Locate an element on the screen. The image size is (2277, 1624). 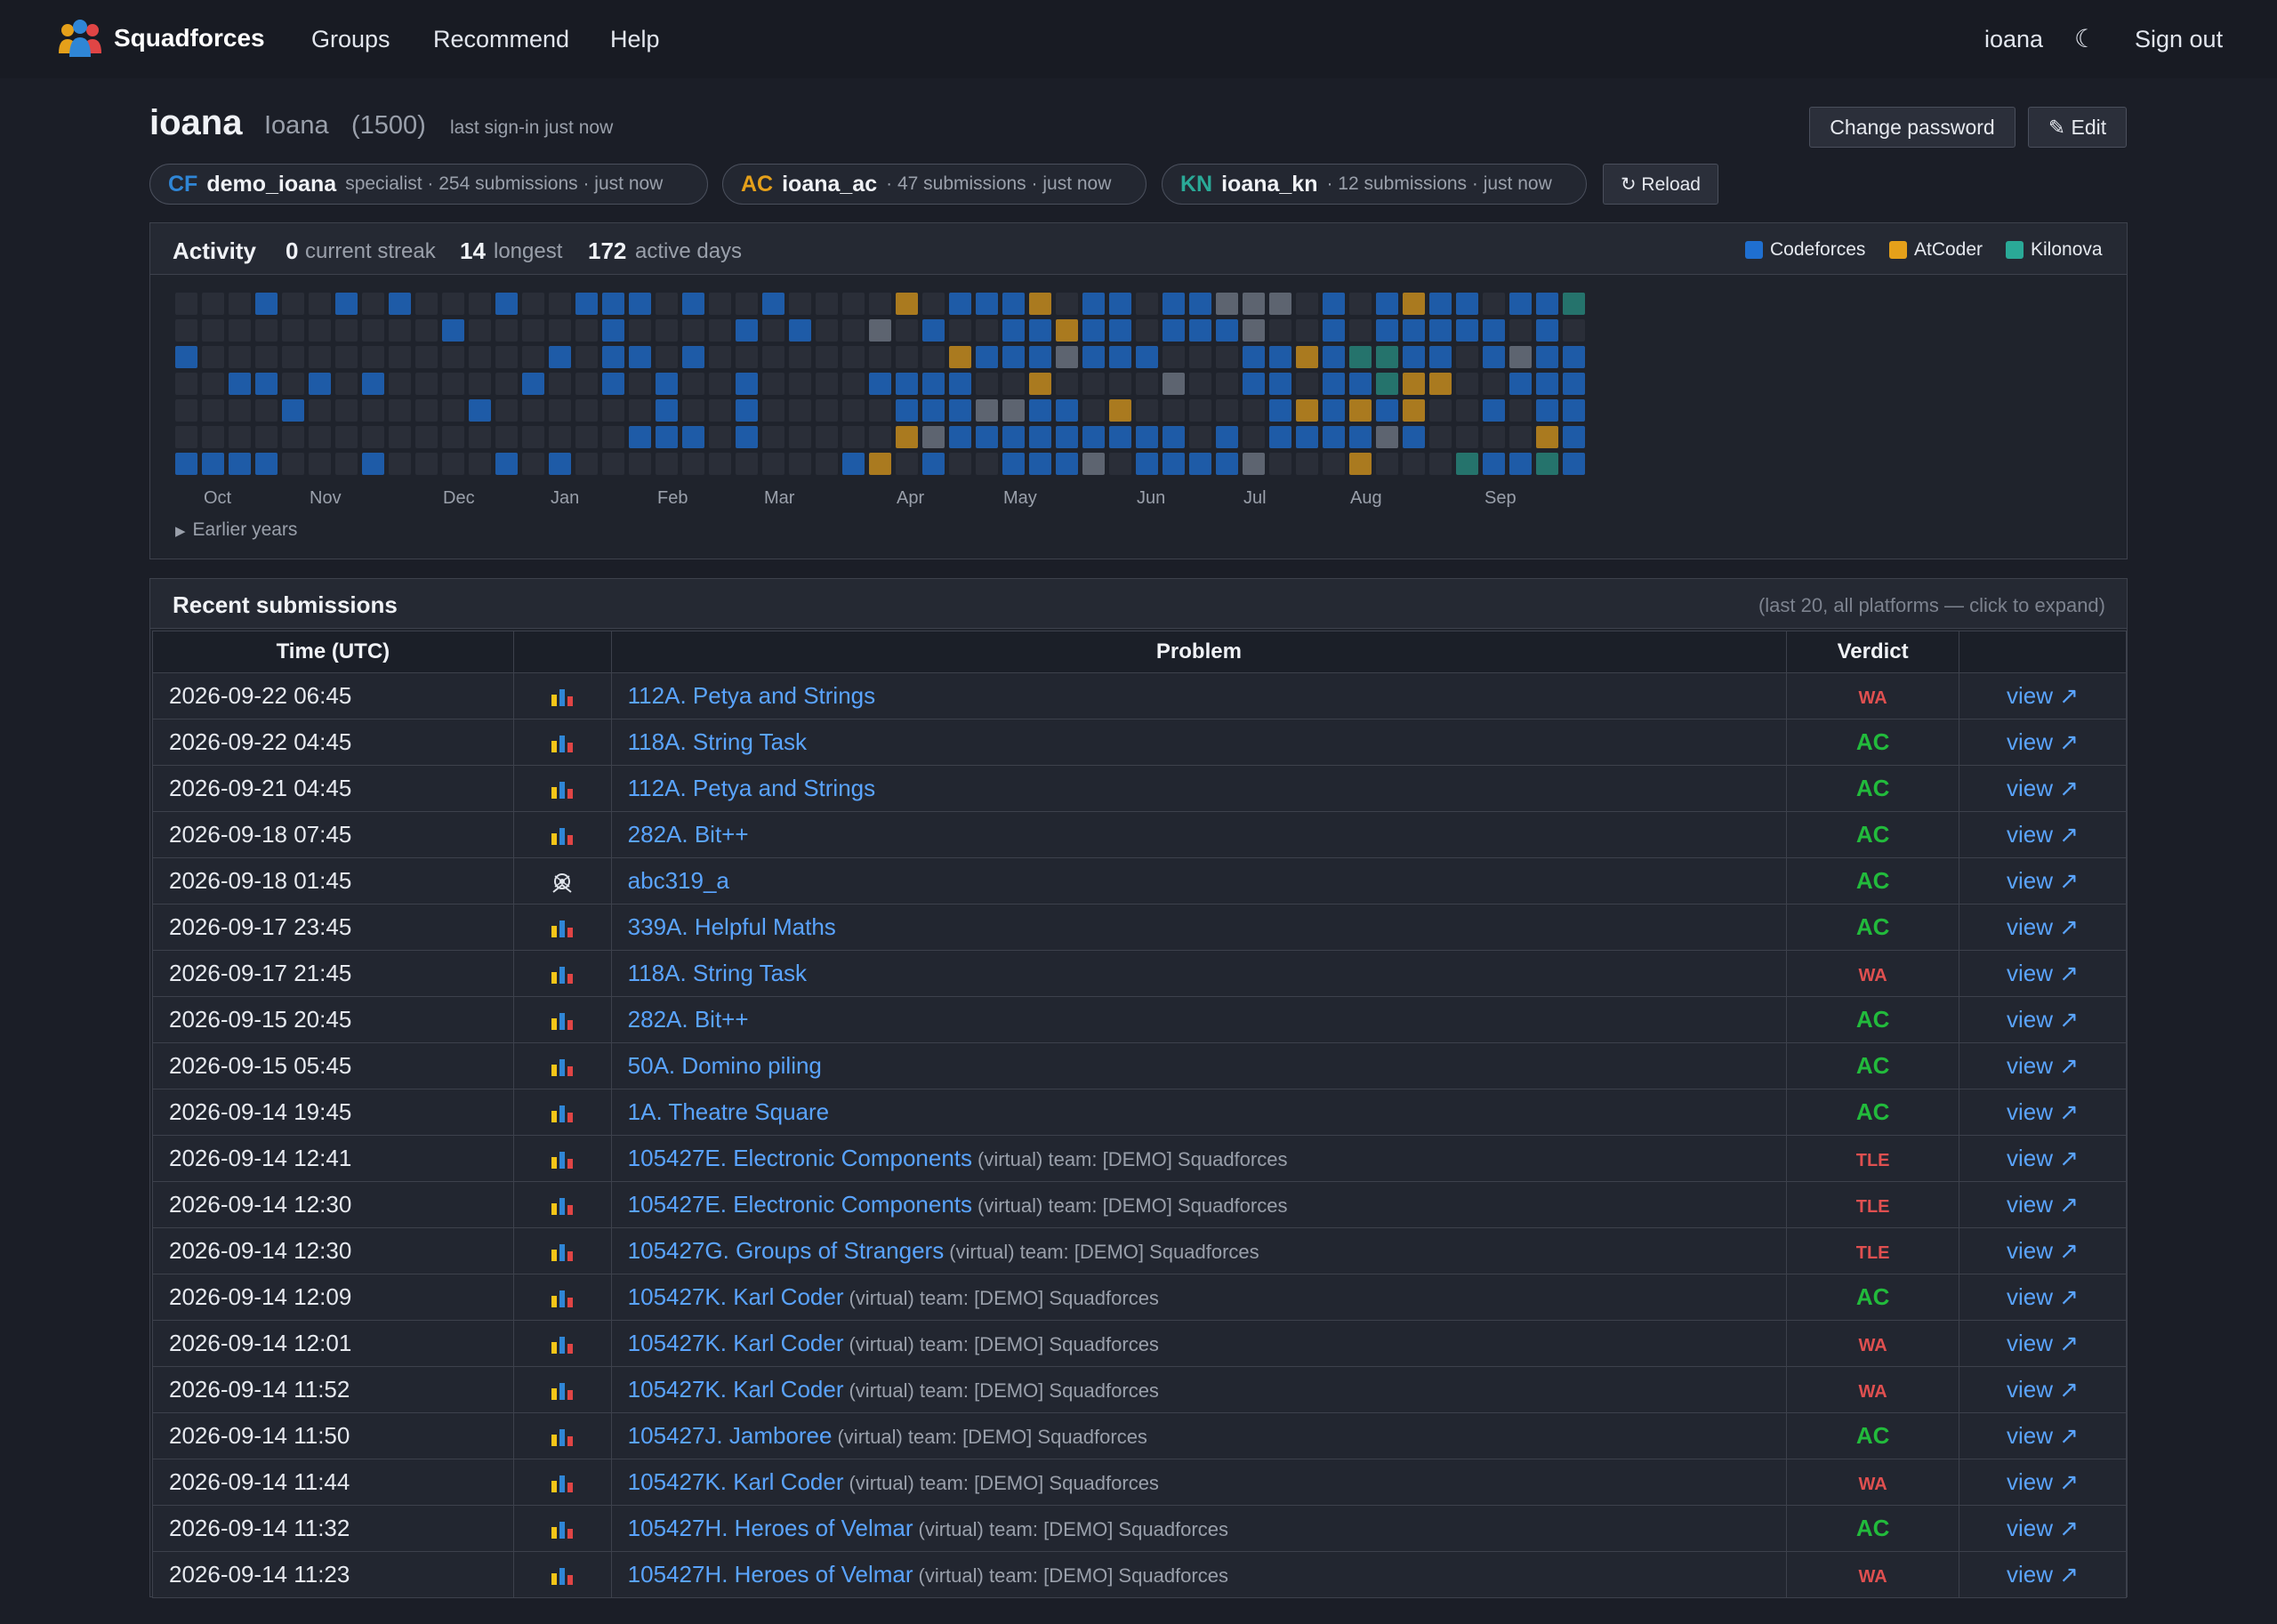
account-pill-atcoder: AC ioana_ac · 47 submissions · just now is located at coordinates (934, 184).